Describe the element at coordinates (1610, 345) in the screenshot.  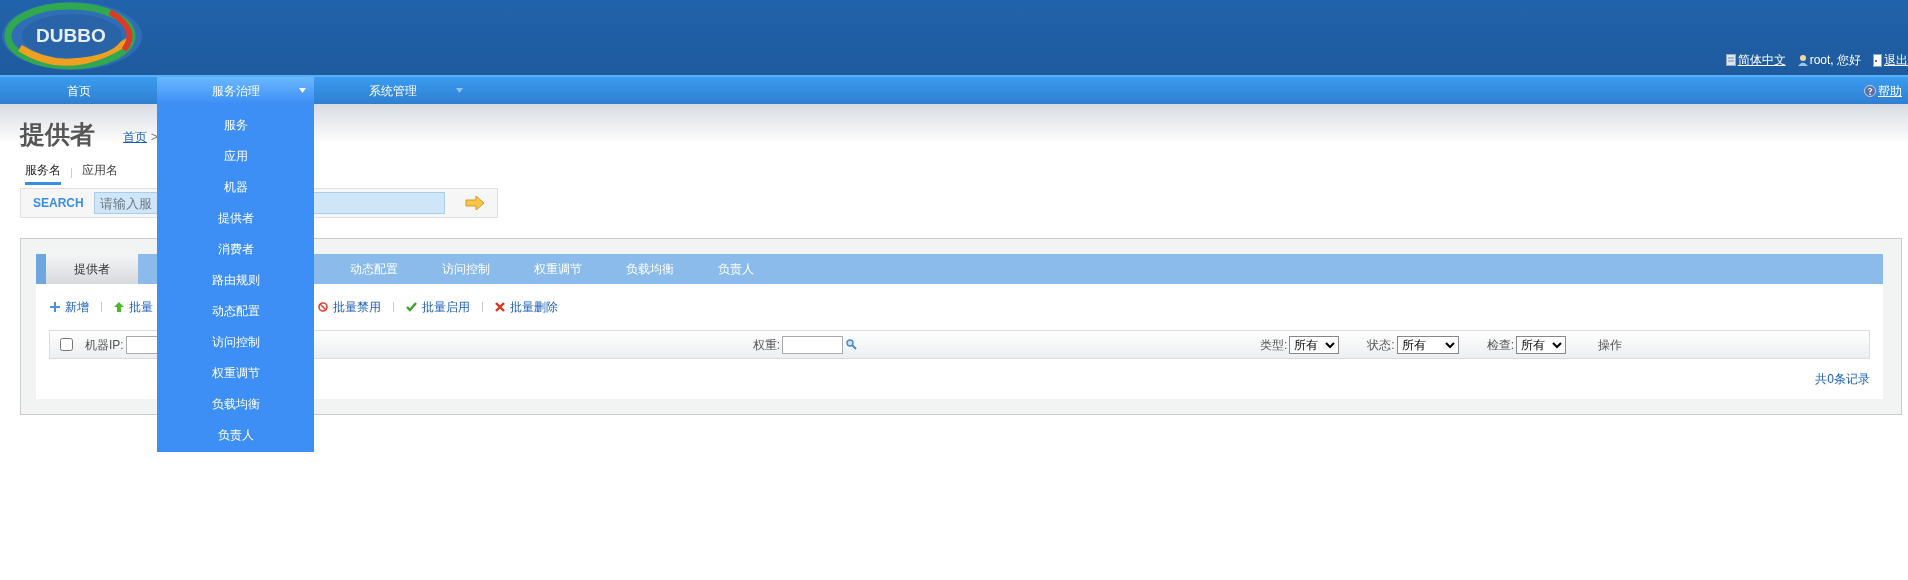
I see `column-header: 操作` at that location.